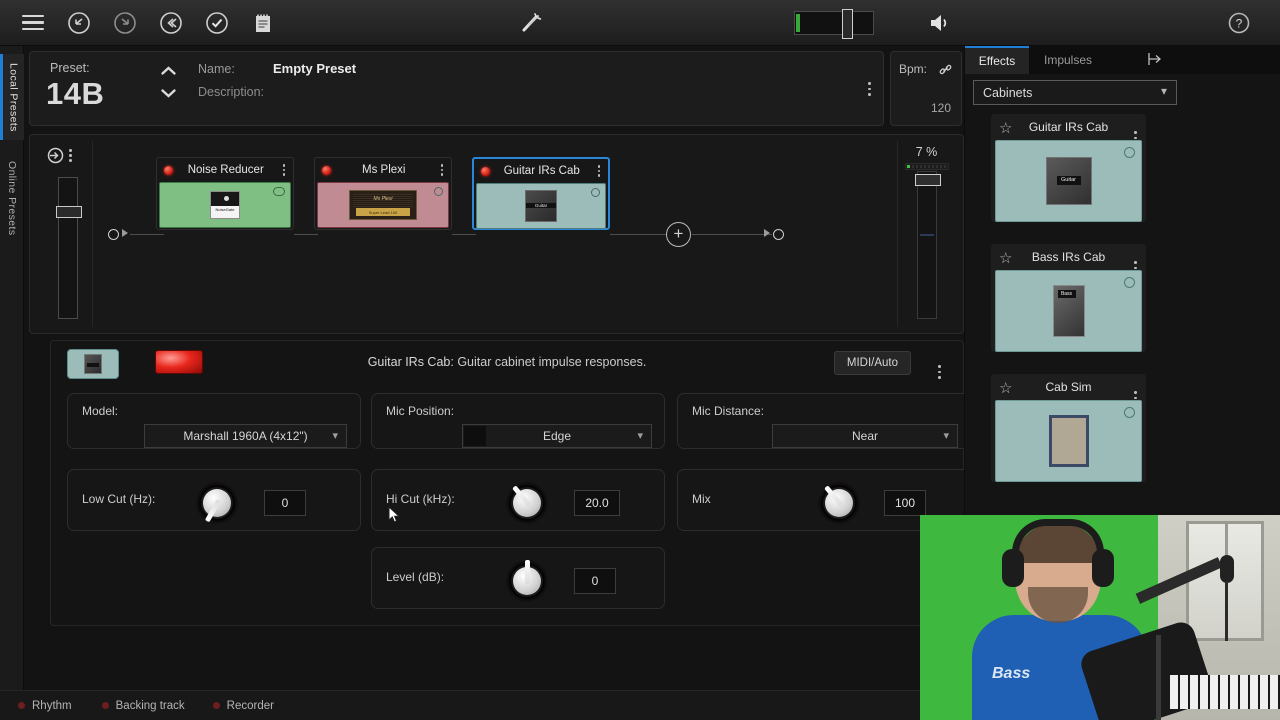  What do you see at coordinates (1068, 127) in the screenshot?
I see `card-title: Guitar IRs Cab` at bounding box center [1068, 127].